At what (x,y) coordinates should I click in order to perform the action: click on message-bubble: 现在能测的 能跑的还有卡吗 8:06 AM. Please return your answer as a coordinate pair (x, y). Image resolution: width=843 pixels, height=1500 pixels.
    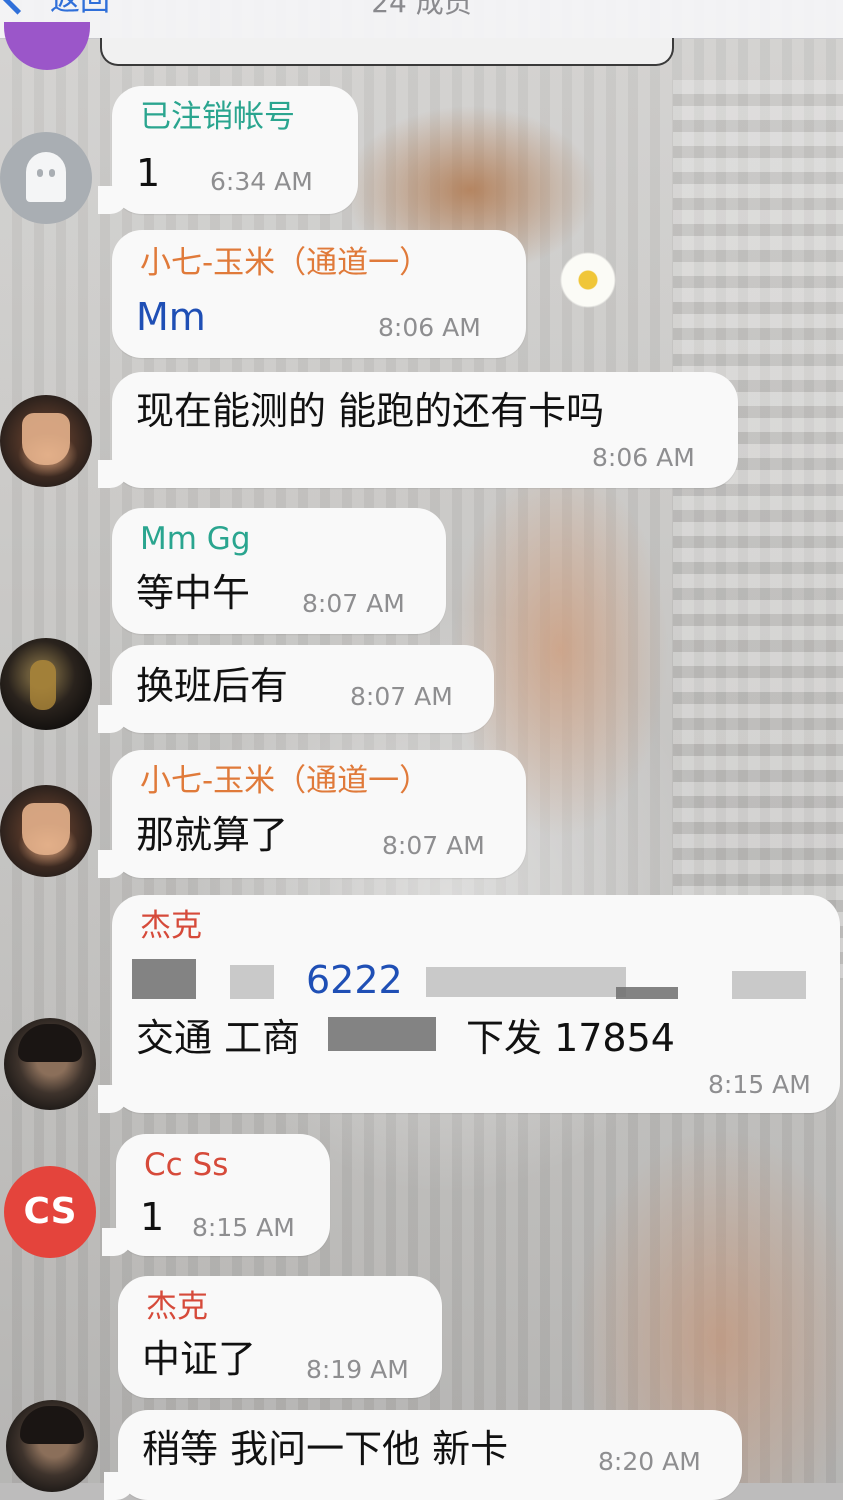
    Looking at the image, I should click on (418, 430).